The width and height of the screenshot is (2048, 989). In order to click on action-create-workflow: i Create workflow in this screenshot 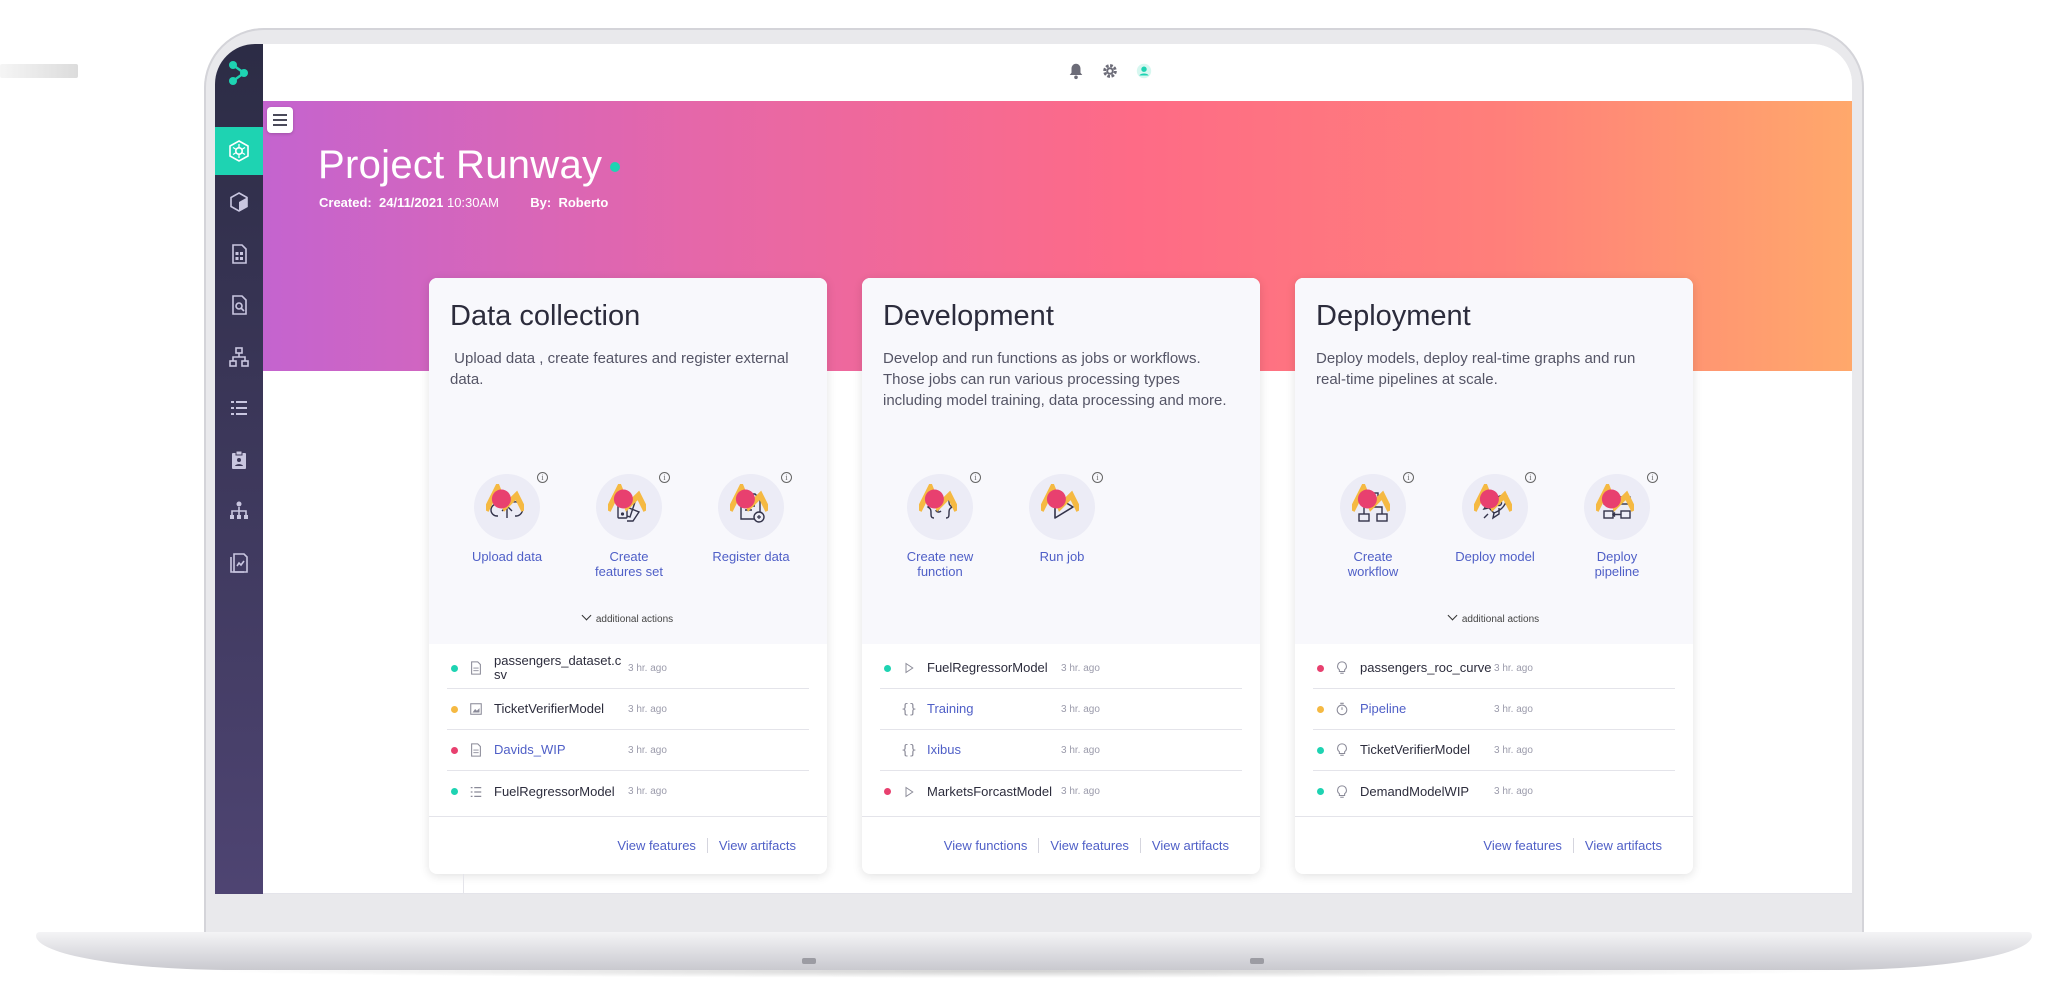, I will do `click(1373, 525)`.